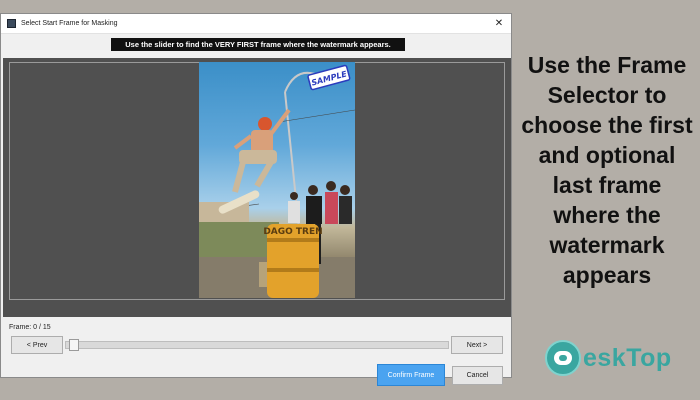 The image size is (700, 400). What do you see at coordinates (11, 23) in the screenshot?
I see `app-icon` at bounding box center [11, 23].